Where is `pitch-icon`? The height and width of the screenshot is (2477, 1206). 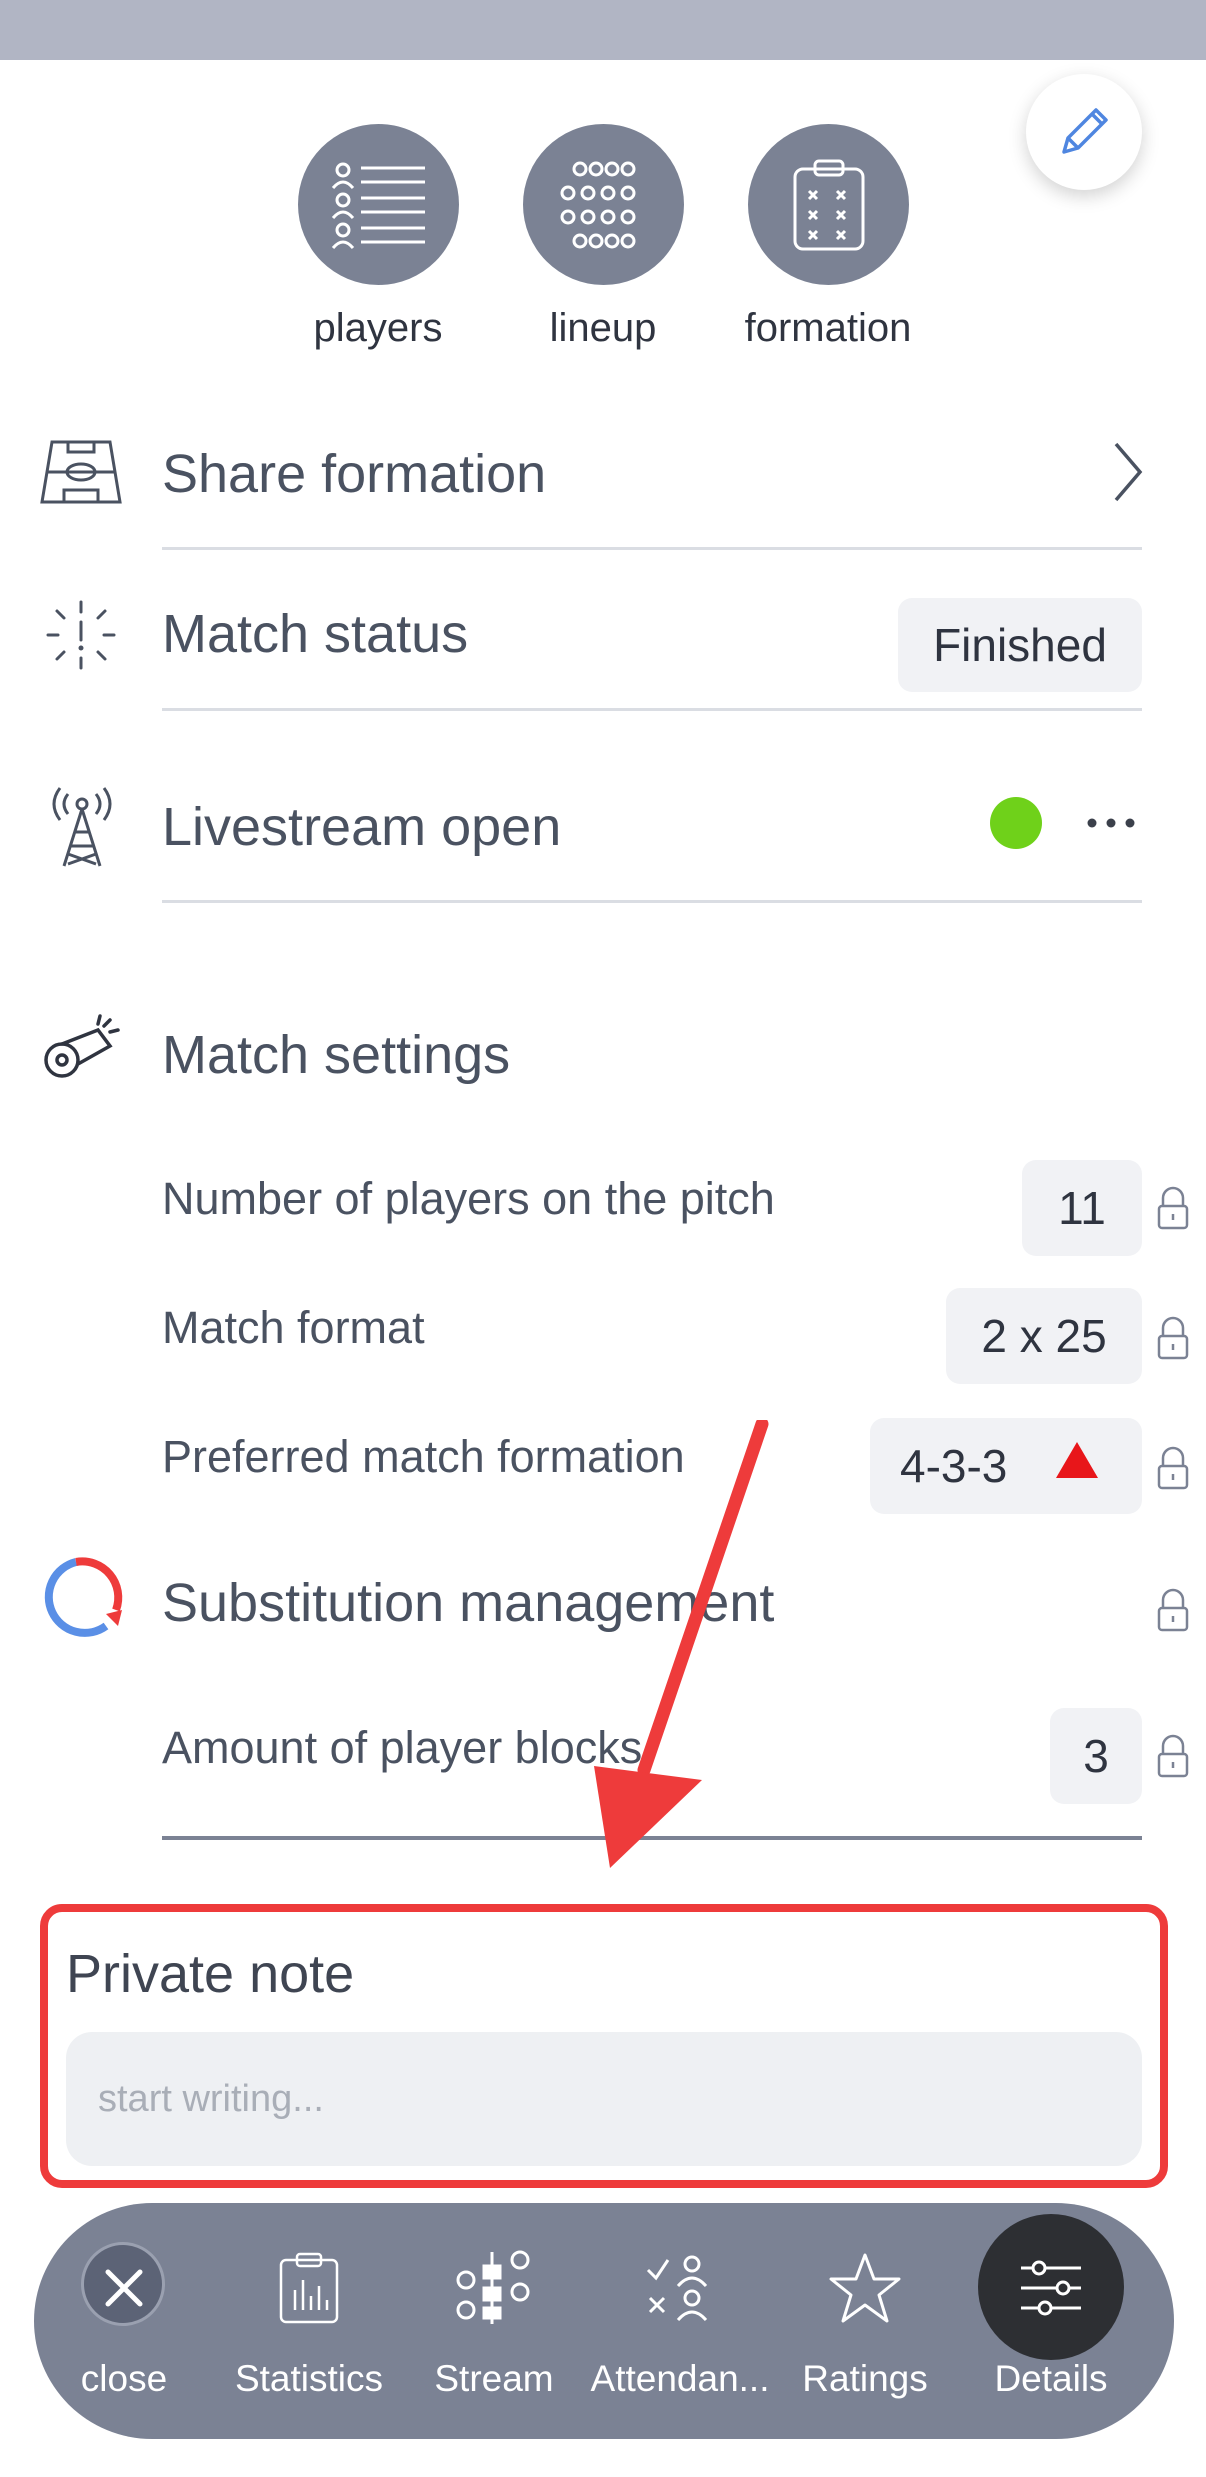
pitch-icon is located at coordinates (81, 472).